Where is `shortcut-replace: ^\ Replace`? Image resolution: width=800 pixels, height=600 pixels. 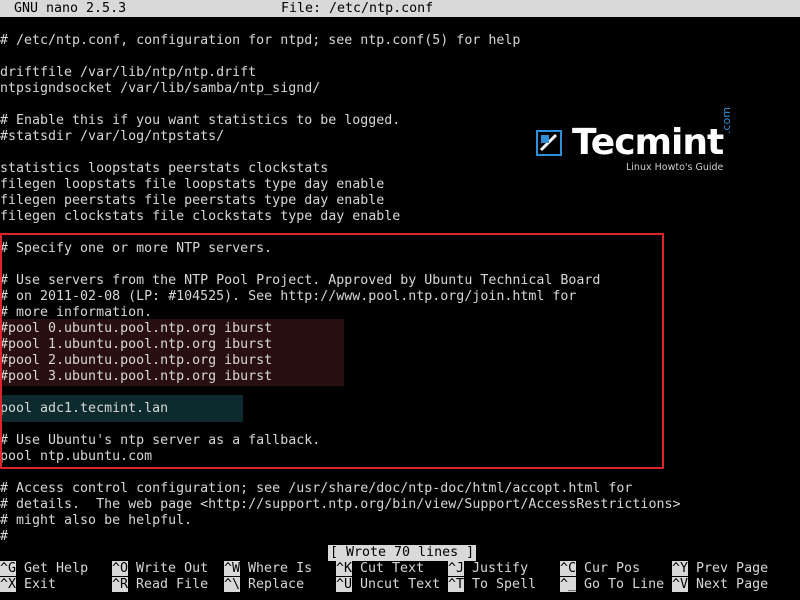
shortcut-replace: ^\ Replace is located at coordinates (264, 585).